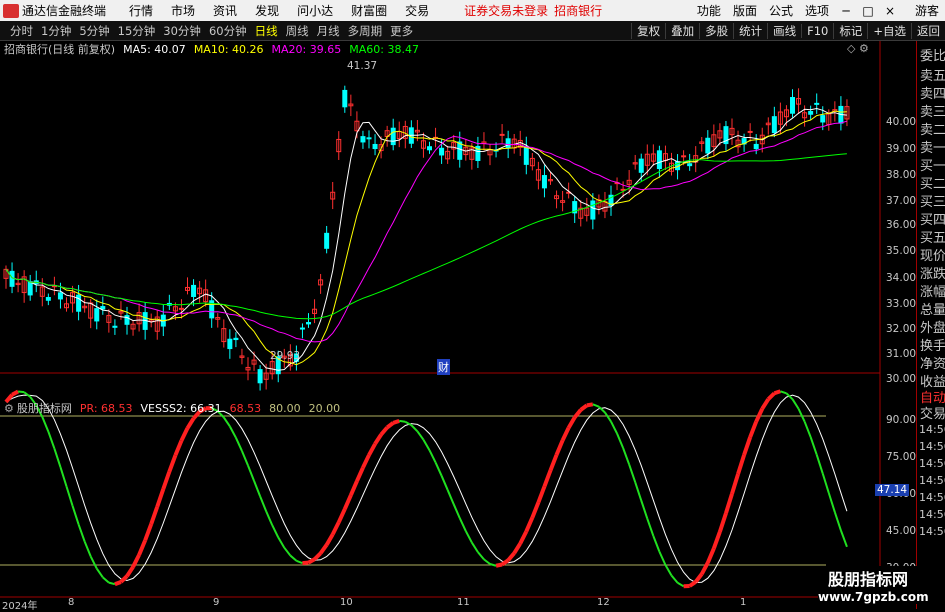  I want to click on period-day: 日线, so click(266, 31).